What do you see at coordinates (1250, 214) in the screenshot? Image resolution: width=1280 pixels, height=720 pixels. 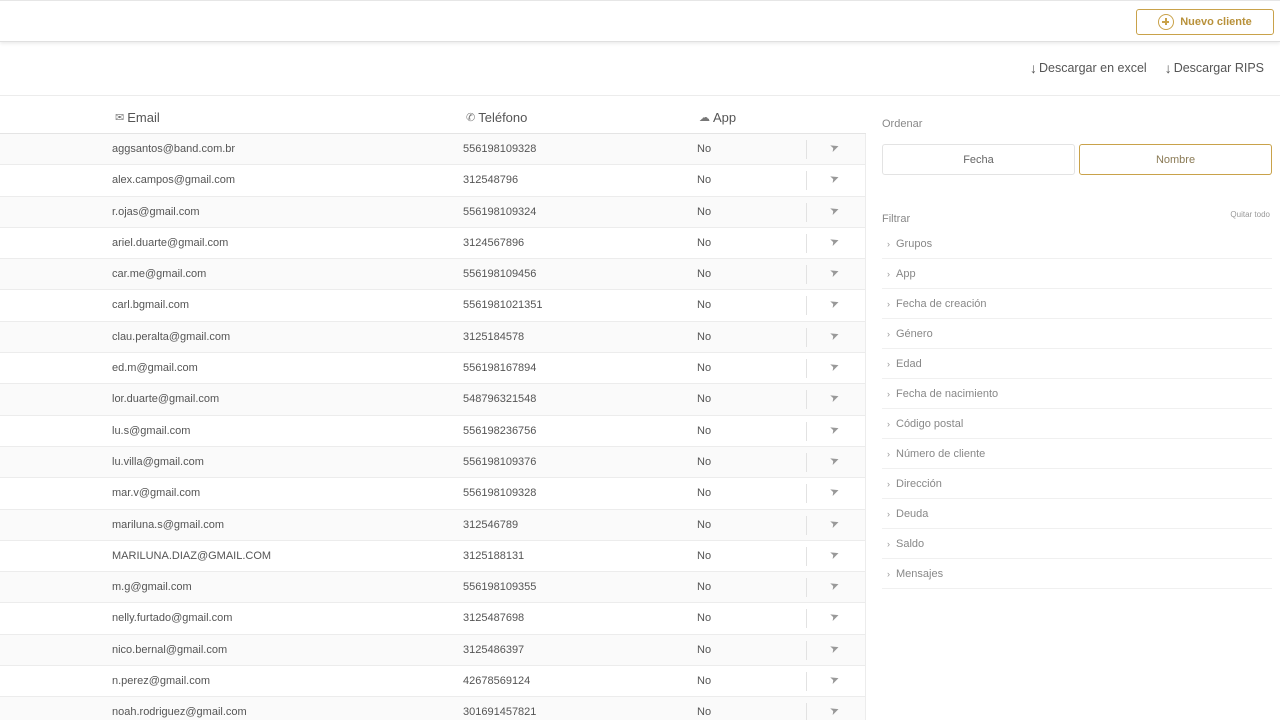 I see `clear-all-filters-link: Quitar todo` at bounding box center [1250, 214].